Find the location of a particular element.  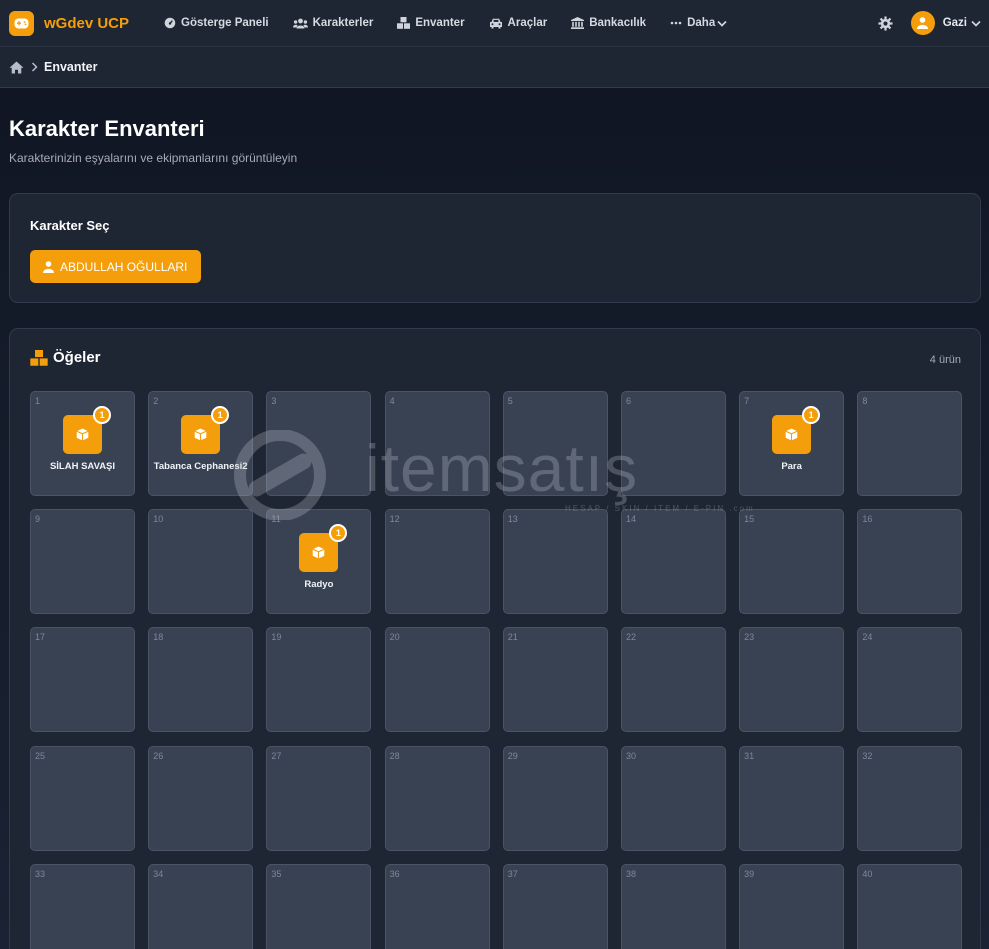

inventory-slot: 3 is located at coordinates (319, 443).